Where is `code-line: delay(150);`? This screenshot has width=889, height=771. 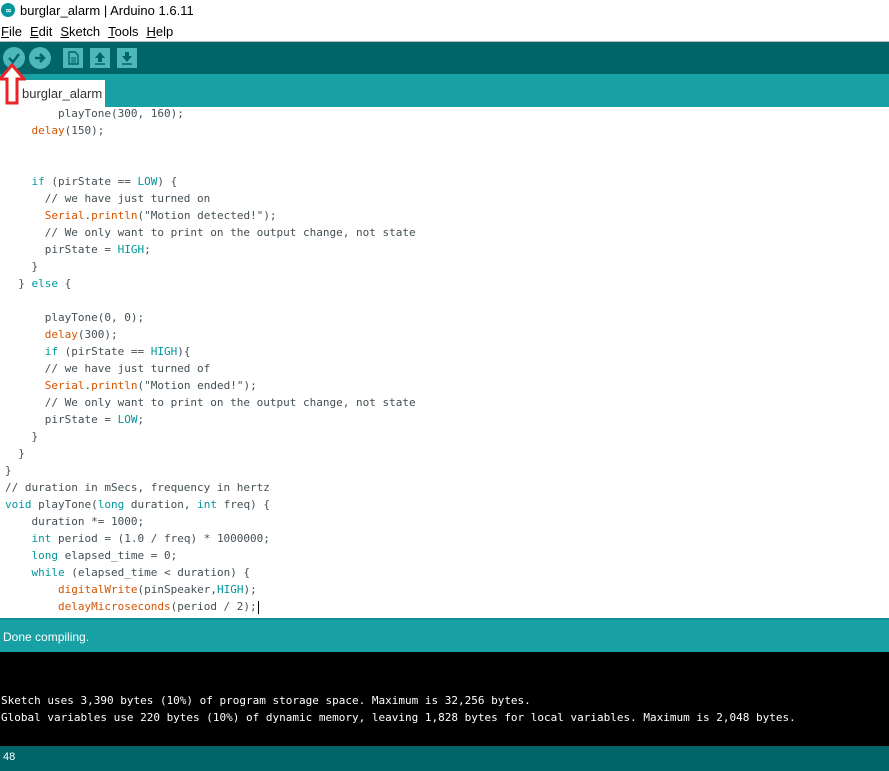
code-line: delay(150); is located at coordinates (68, 130).